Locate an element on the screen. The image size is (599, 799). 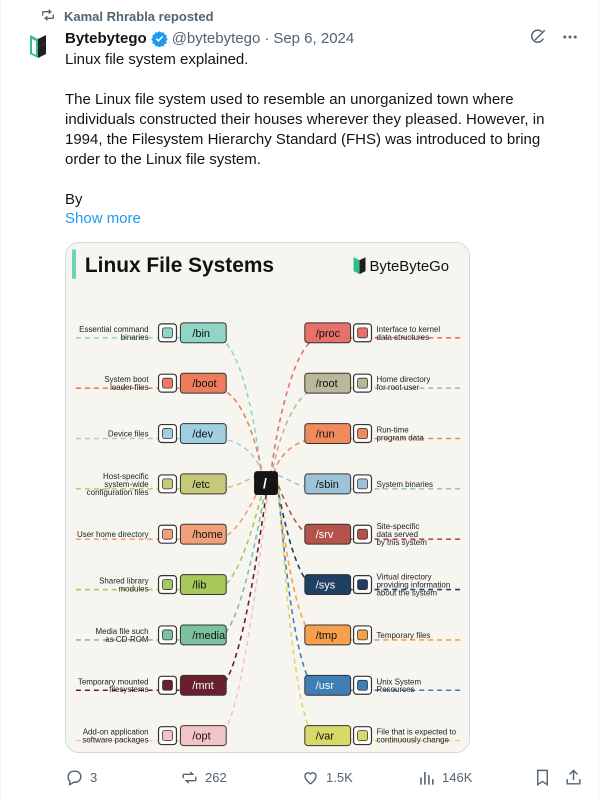
database-icon is located at coordinates (362, 433).